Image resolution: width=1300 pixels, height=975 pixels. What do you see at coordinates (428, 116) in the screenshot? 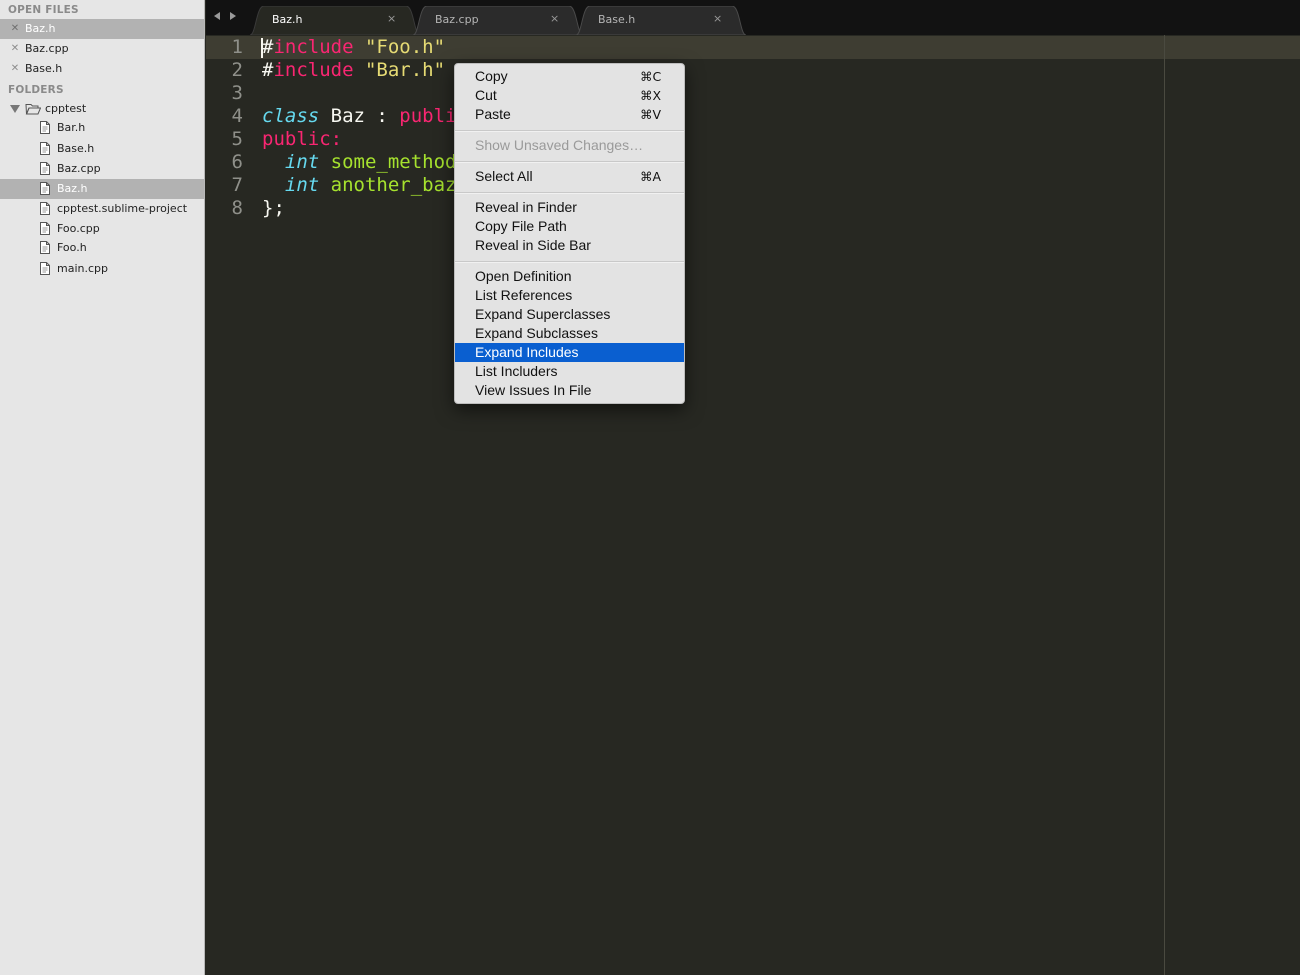
I see `code-token: publi` at bounding box center [428, 116].